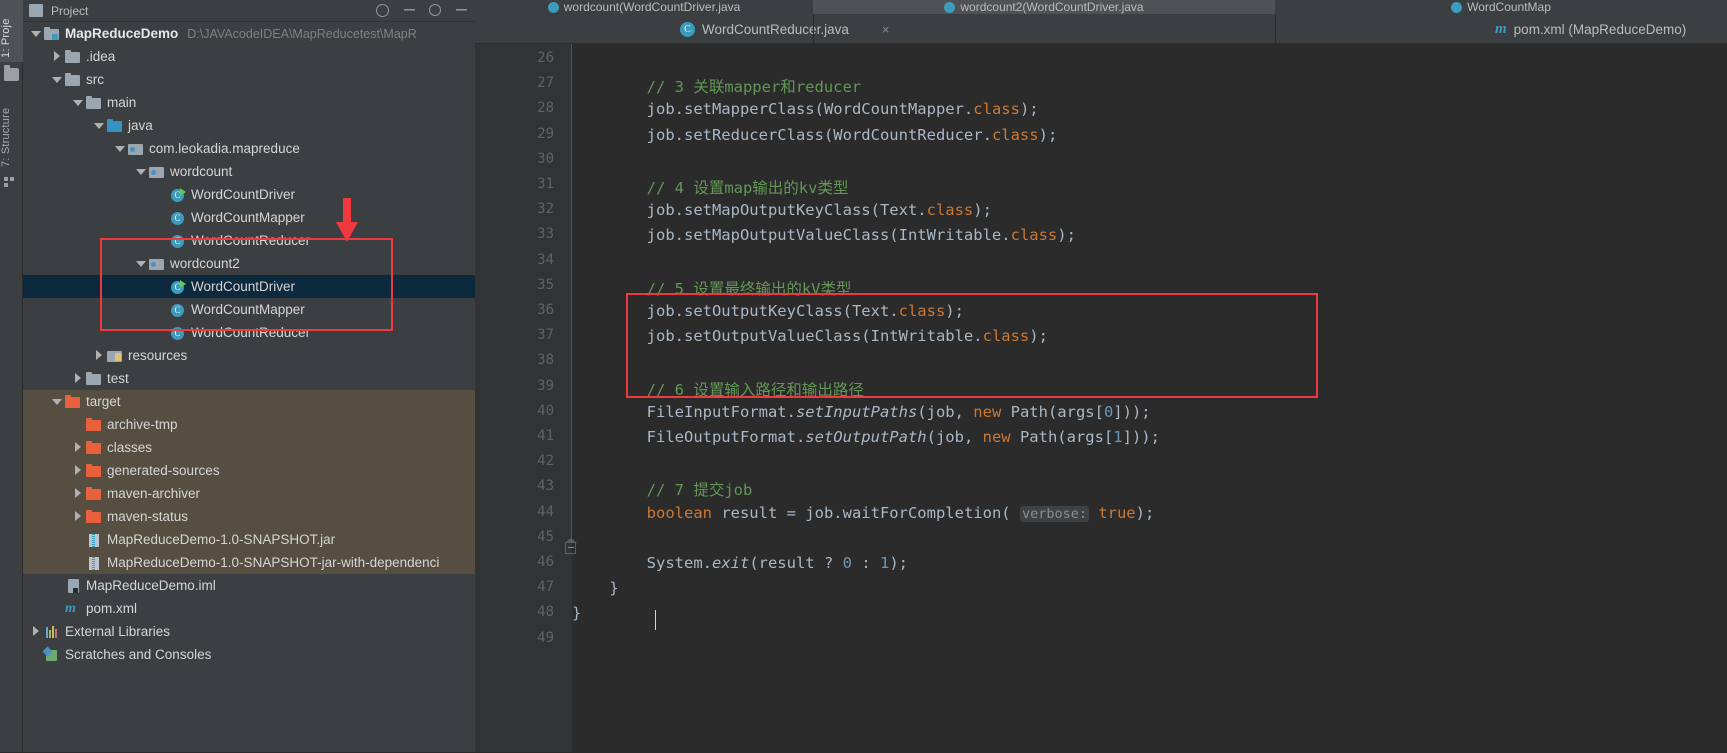 This screenshot has width=1727, height=753. I want to click on tool-window-button-structure: 7: Structure, so click(11, 132).